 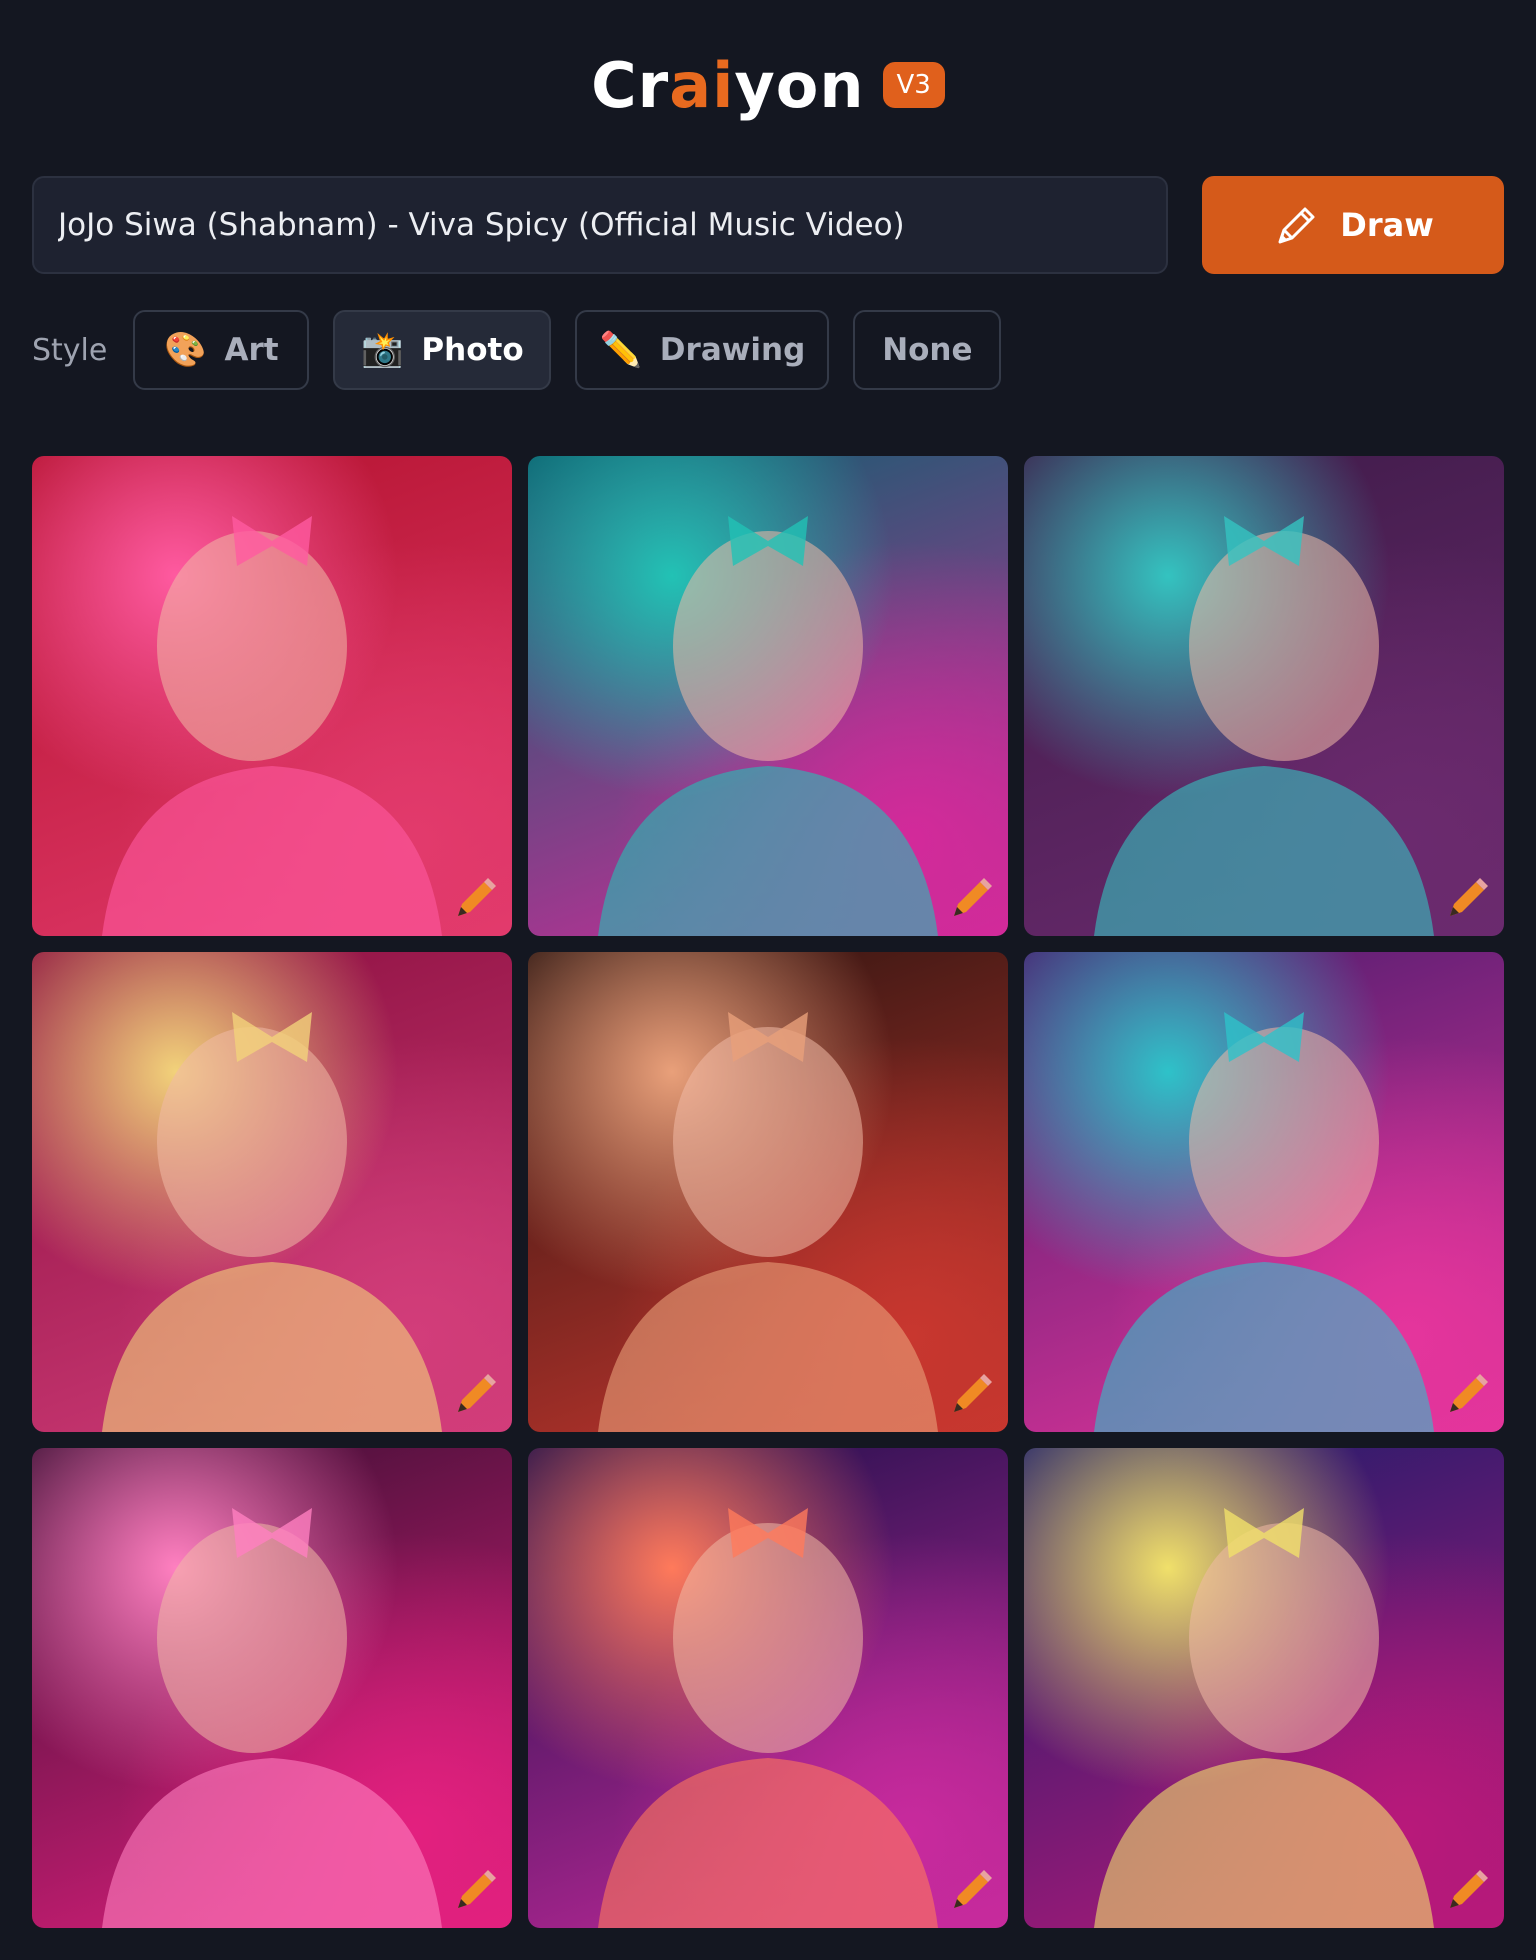 What do you see at coordinates (70, 350) in the screenshot?
I see `style-label: Style` at bounding box center [70, 350].